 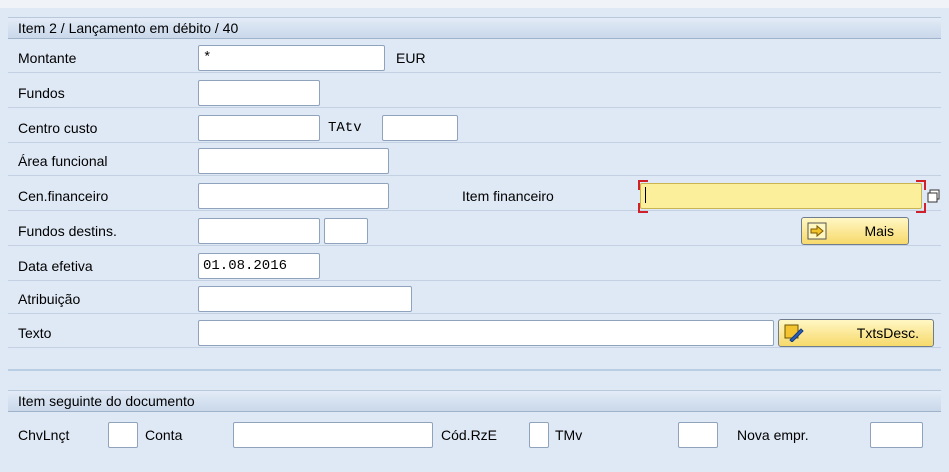 What do you see at coordinates (49, 299) in the screenshot?
I see `atribuicao-label: Atribuição` at bounding box center [49, 299].